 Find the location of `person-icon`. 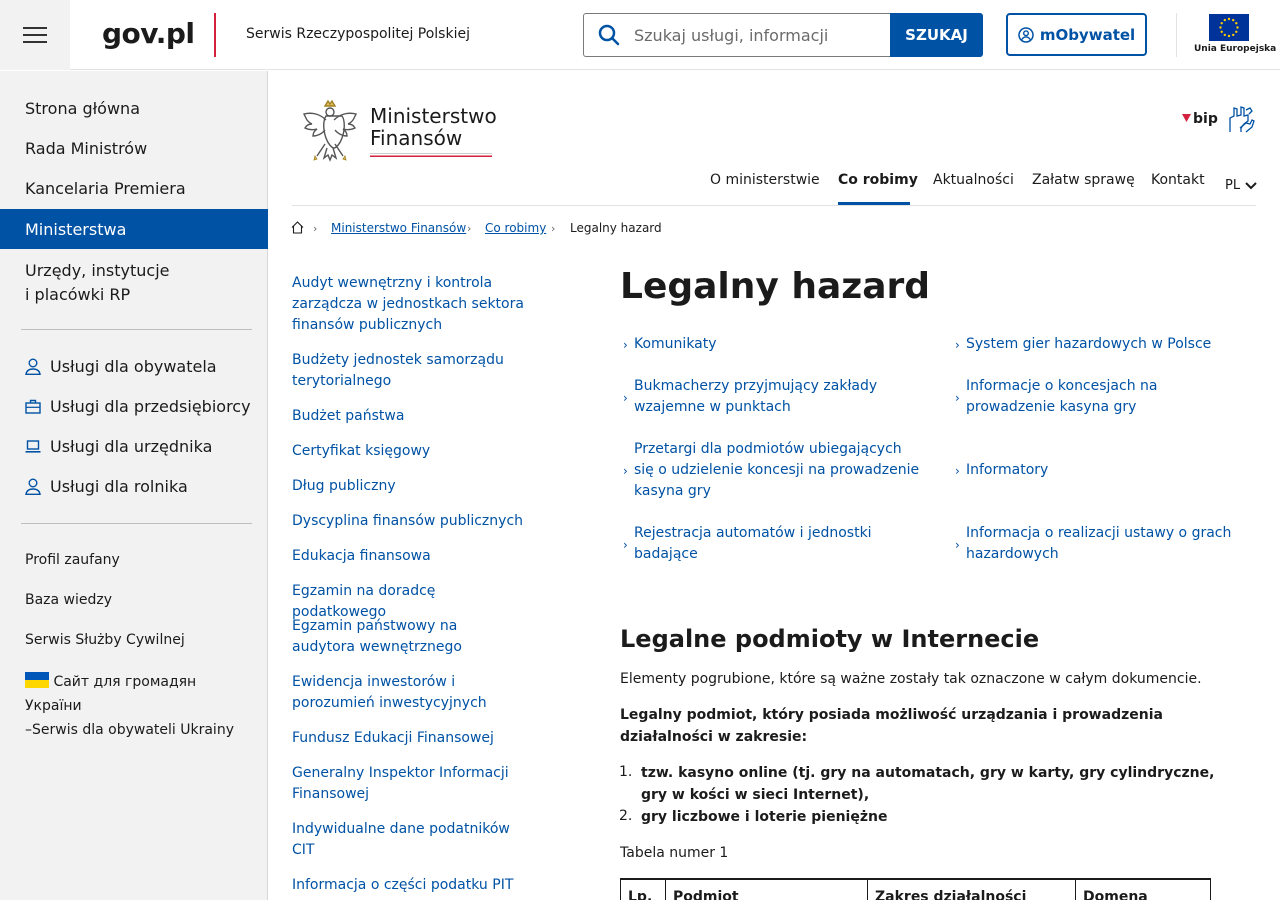

person-icon is located at coordinates (33, 366).